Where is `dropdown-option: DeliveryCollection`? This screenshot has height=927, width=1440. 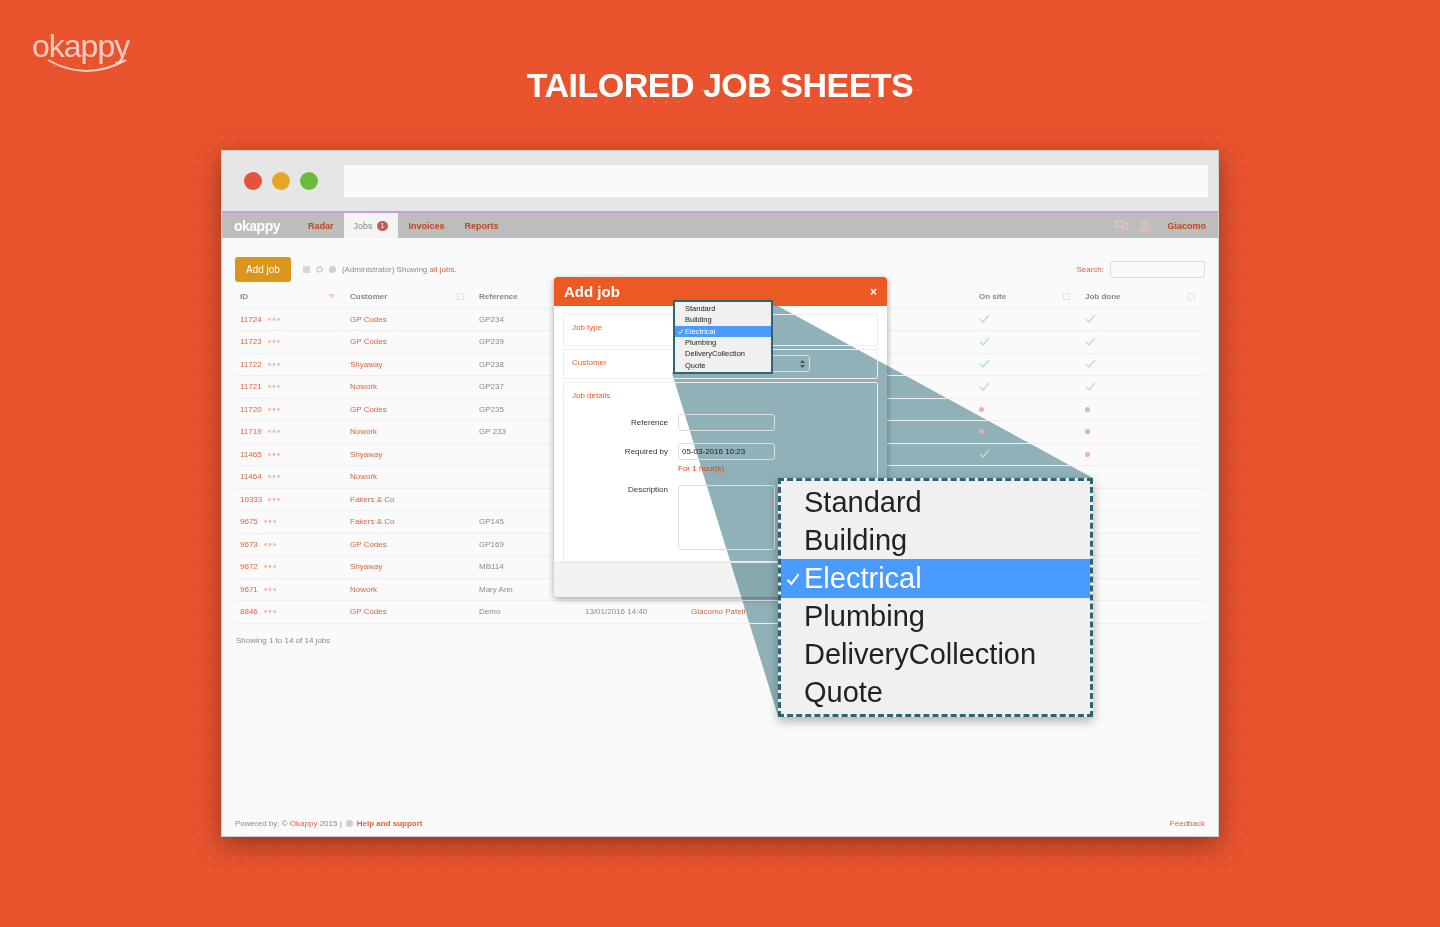 dropdown-option: DeliveryCollection is located at coordinates (935, 654).